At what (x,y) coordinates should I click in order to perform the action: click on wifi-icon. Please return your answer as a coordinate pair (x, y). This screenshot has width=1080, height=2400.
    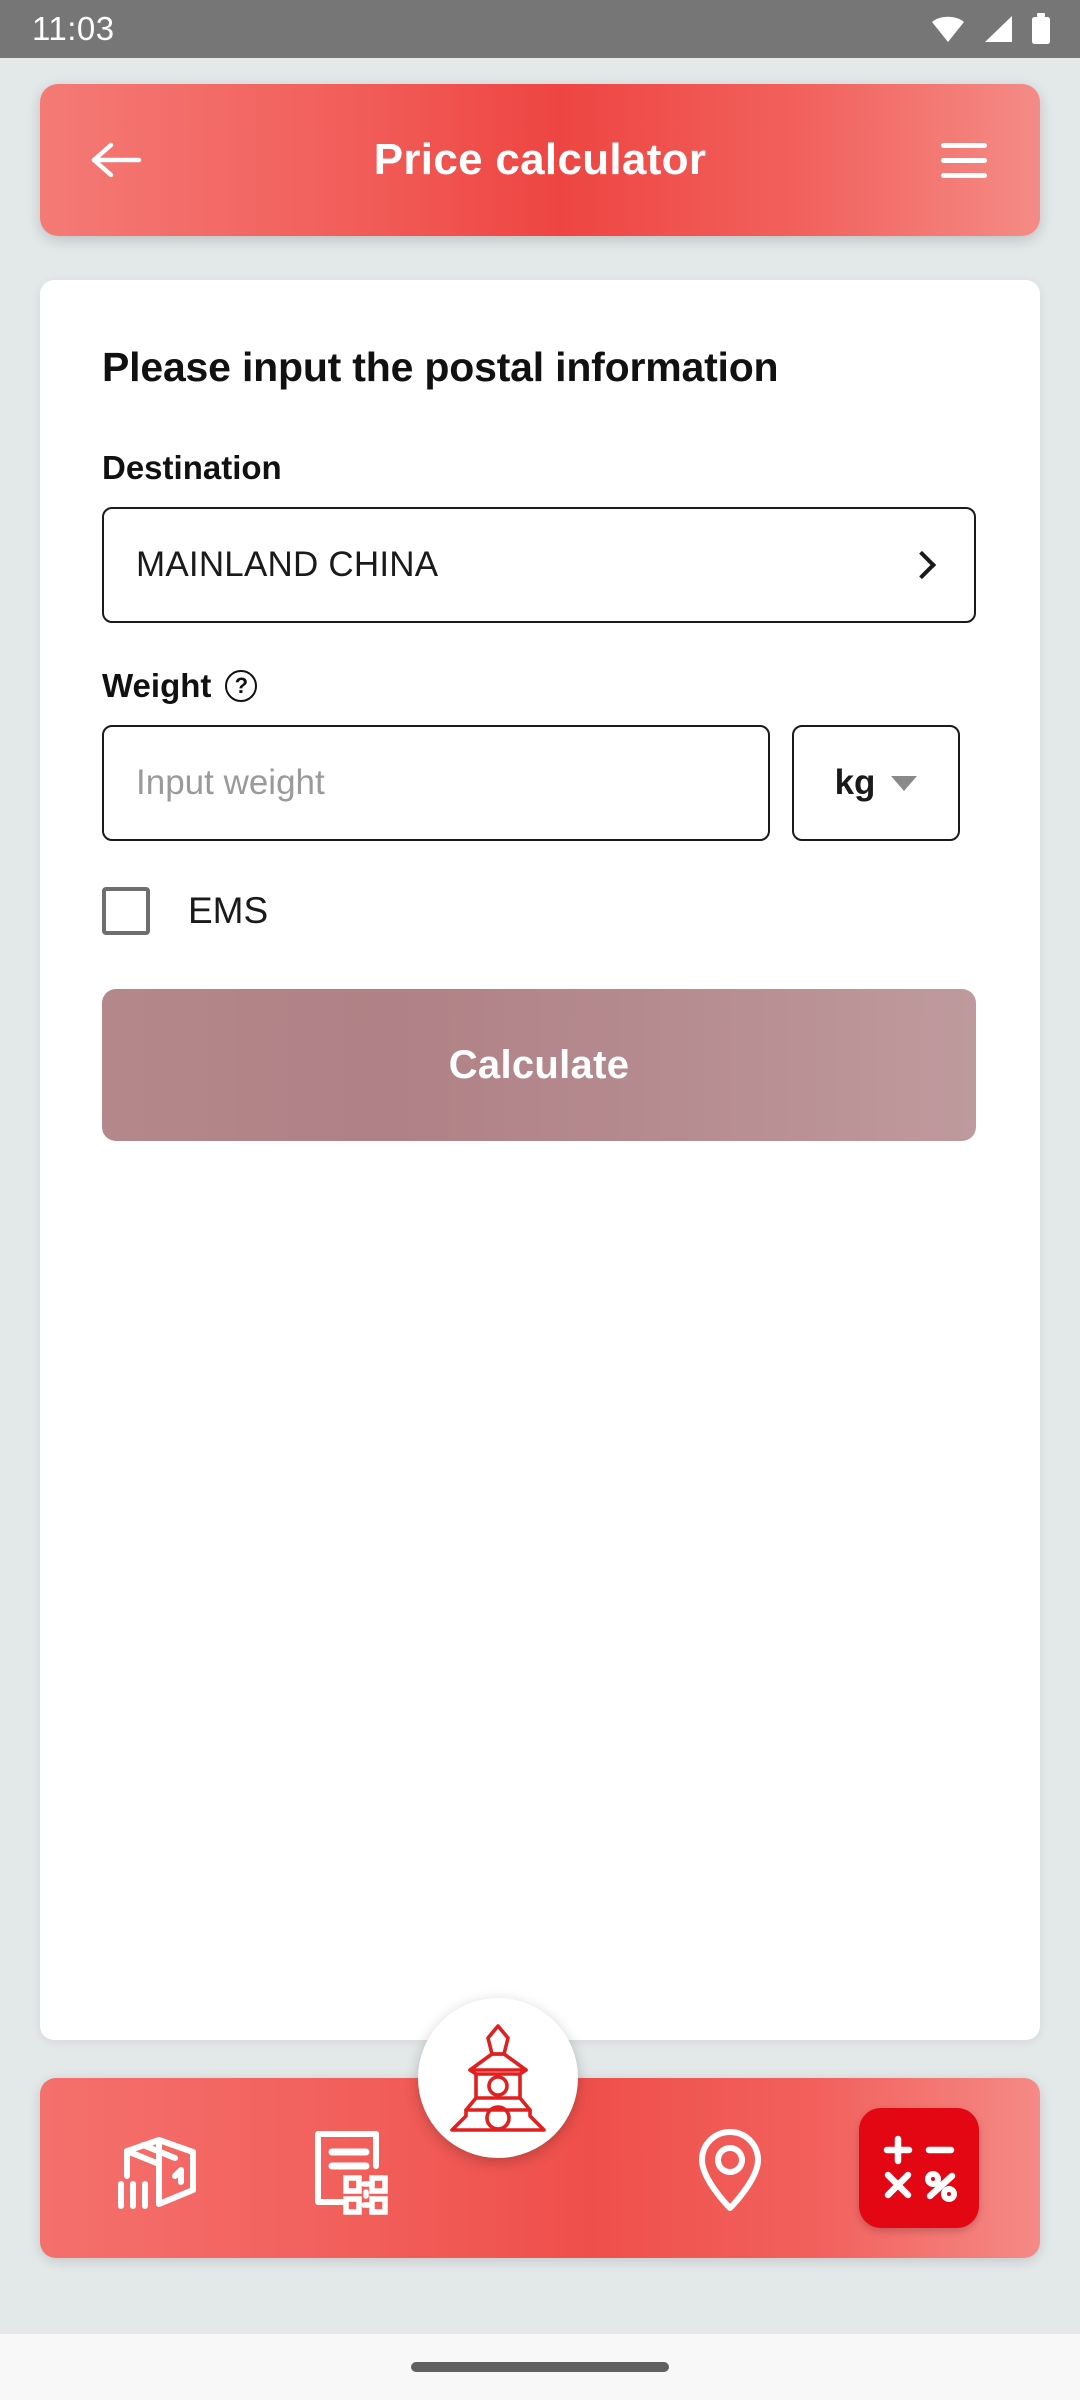
    Looking at the image, I should click on (948, 29).